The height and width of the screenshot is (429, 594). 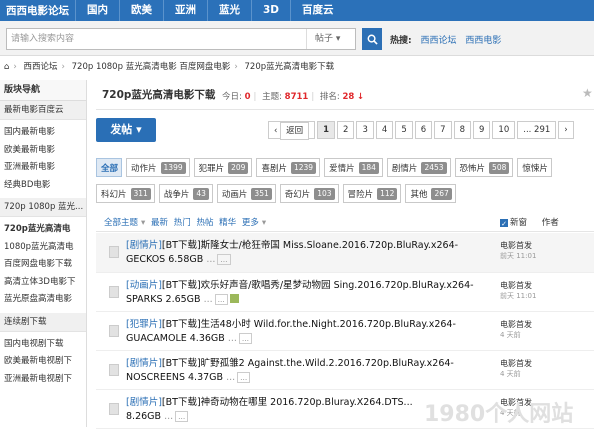 I want to click on category-count: 2453, so click(x=434, y=167).